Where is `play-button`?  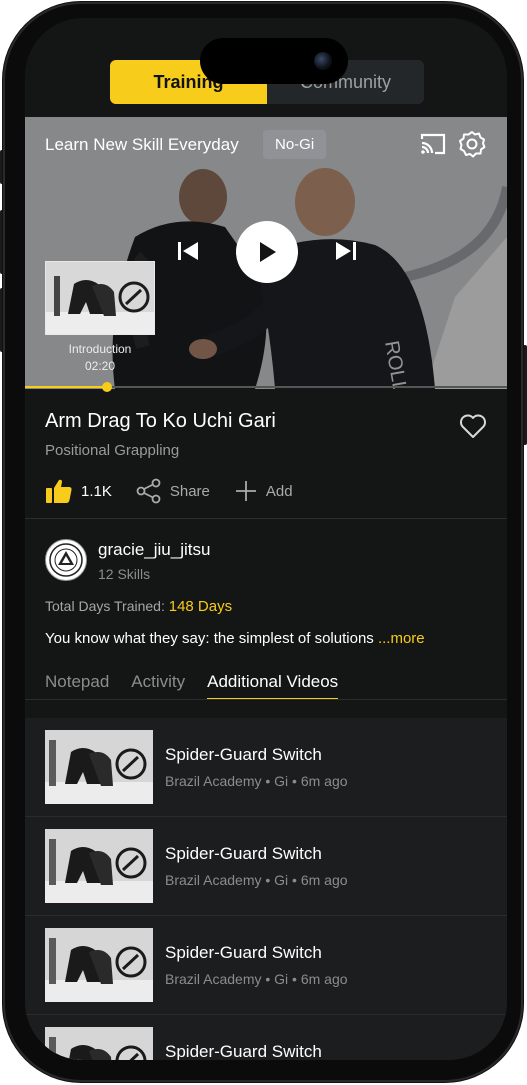 play-button is located at coordinates (267, 252).